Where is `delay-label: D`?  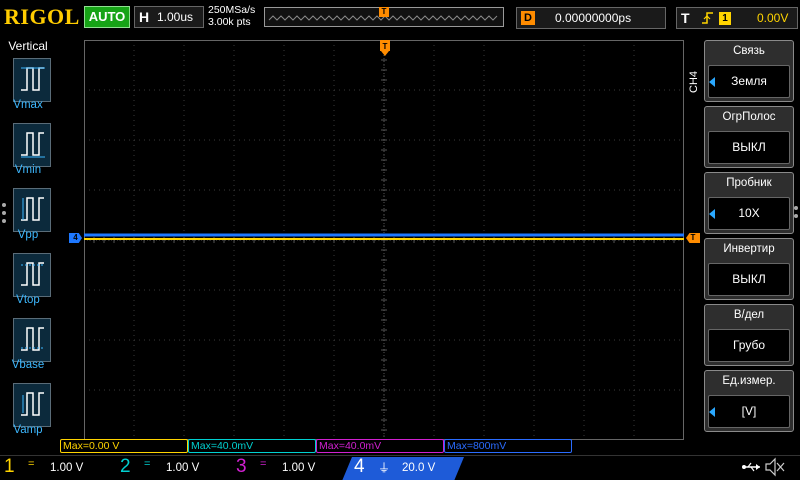
delay-label: D is located at coordinates (528, 18).